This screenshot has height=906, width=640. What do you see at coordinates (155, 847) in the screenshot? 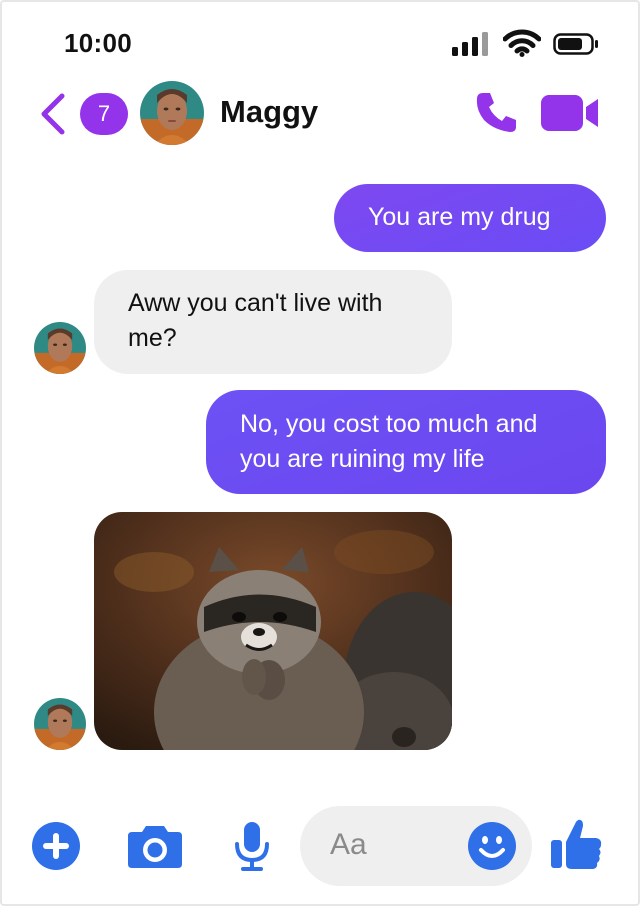
I see `camera-icon` at bounding box center [155, 847].